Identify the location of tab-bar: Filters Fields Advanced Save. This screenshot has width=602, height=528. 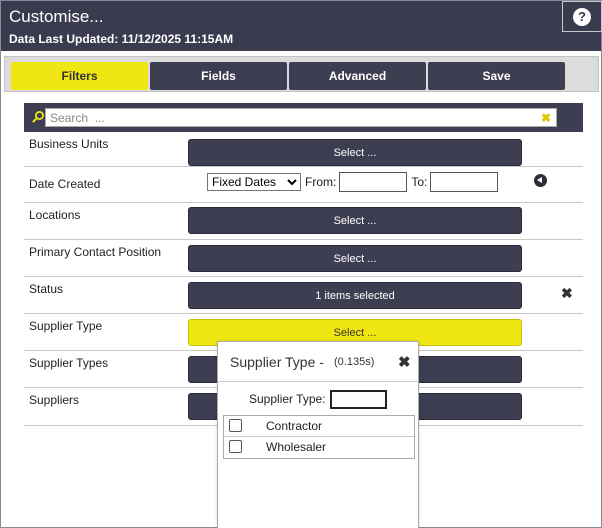
(301, 74).